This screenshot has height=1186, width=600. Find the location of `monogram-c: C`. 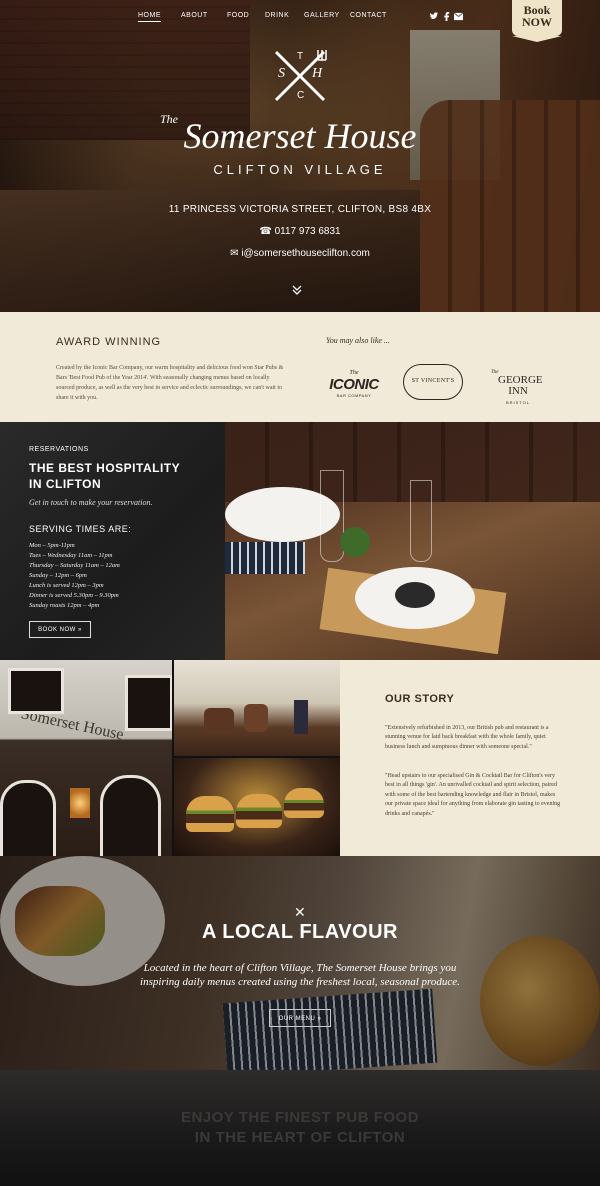

monogram-c: C is located at coordinates (301, 95).